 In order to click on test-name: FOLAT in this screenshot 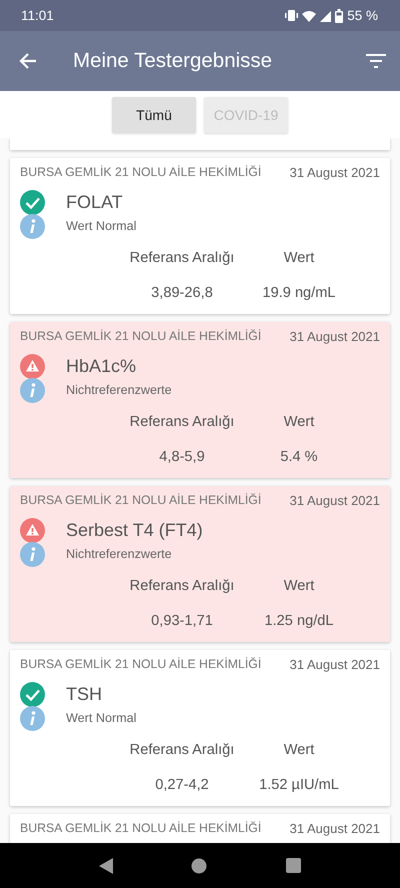, I will do `click(95, 202)`.